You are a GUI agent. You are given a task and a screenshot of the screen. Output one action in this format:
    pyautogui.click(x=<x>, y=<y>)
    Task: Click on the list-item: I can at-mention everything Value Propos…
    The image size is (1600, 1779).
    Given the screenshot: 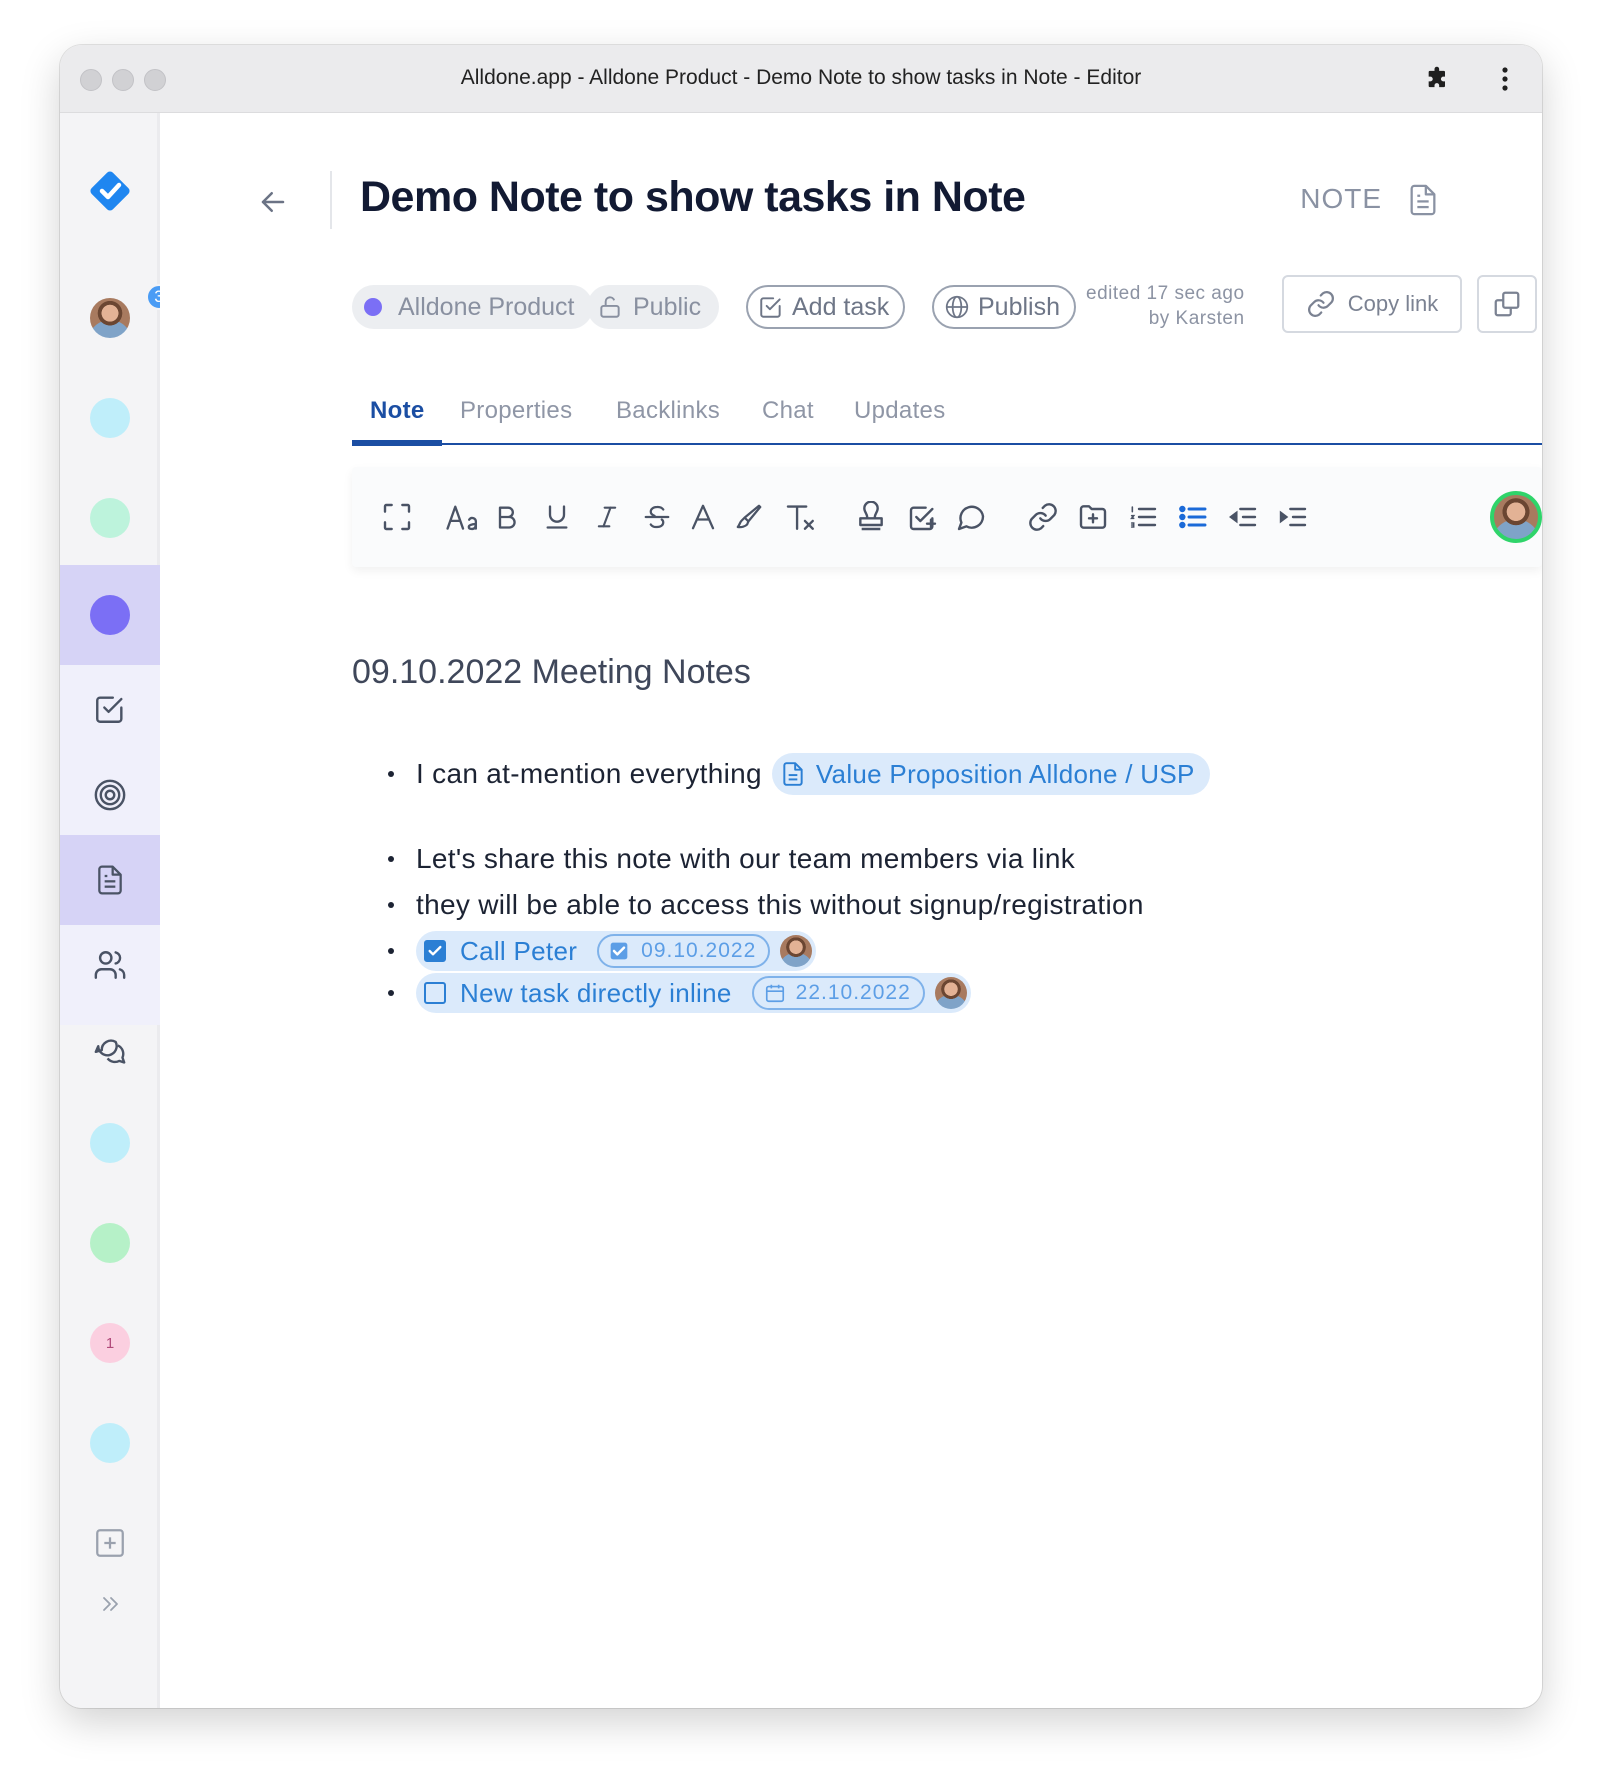 What is the action you would take?
    pyautogui.click(x=799, y=774)
    